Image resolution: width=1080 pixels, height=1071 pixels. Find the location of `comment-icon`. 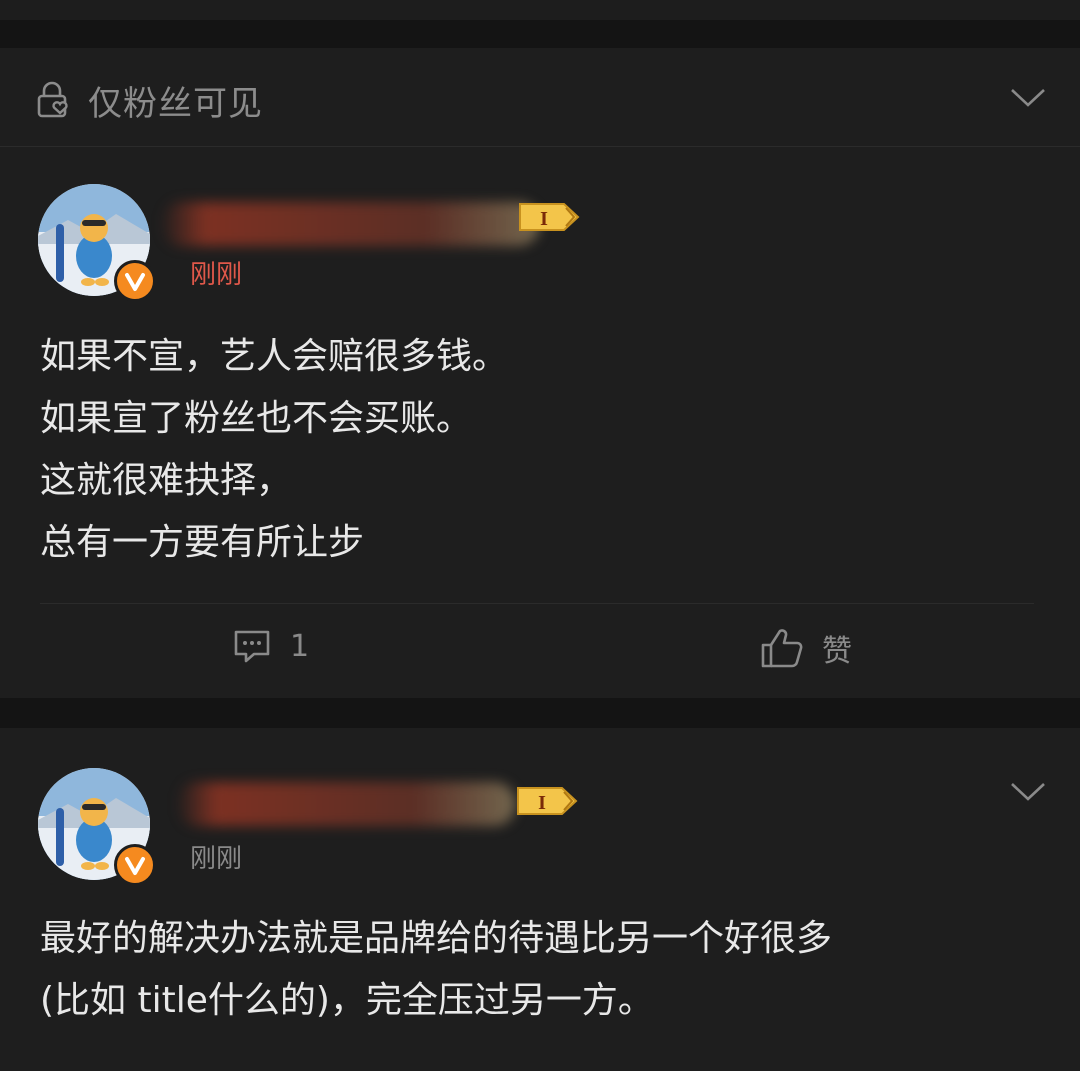

comment-icon is located at coordinates (252, 646).